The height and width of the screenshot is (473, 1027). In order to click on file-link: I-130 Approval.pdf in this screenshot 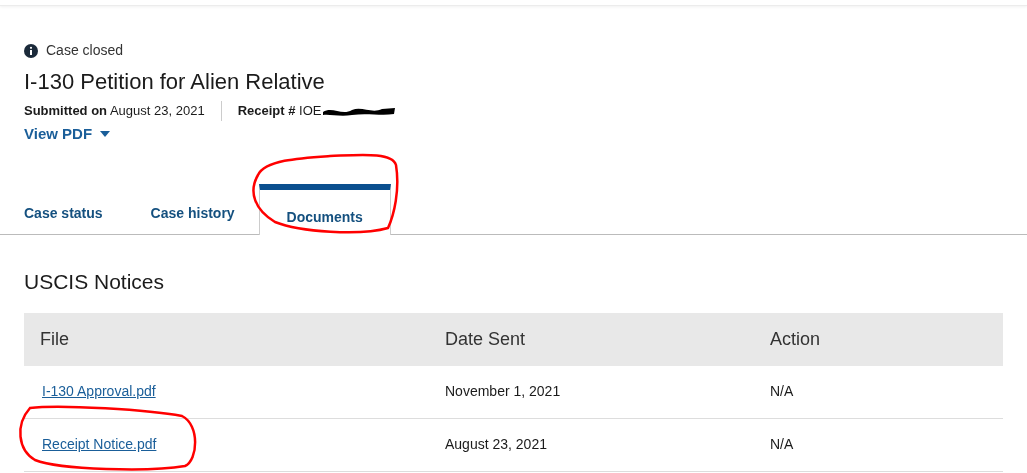, I will do `click(99, 391)`.